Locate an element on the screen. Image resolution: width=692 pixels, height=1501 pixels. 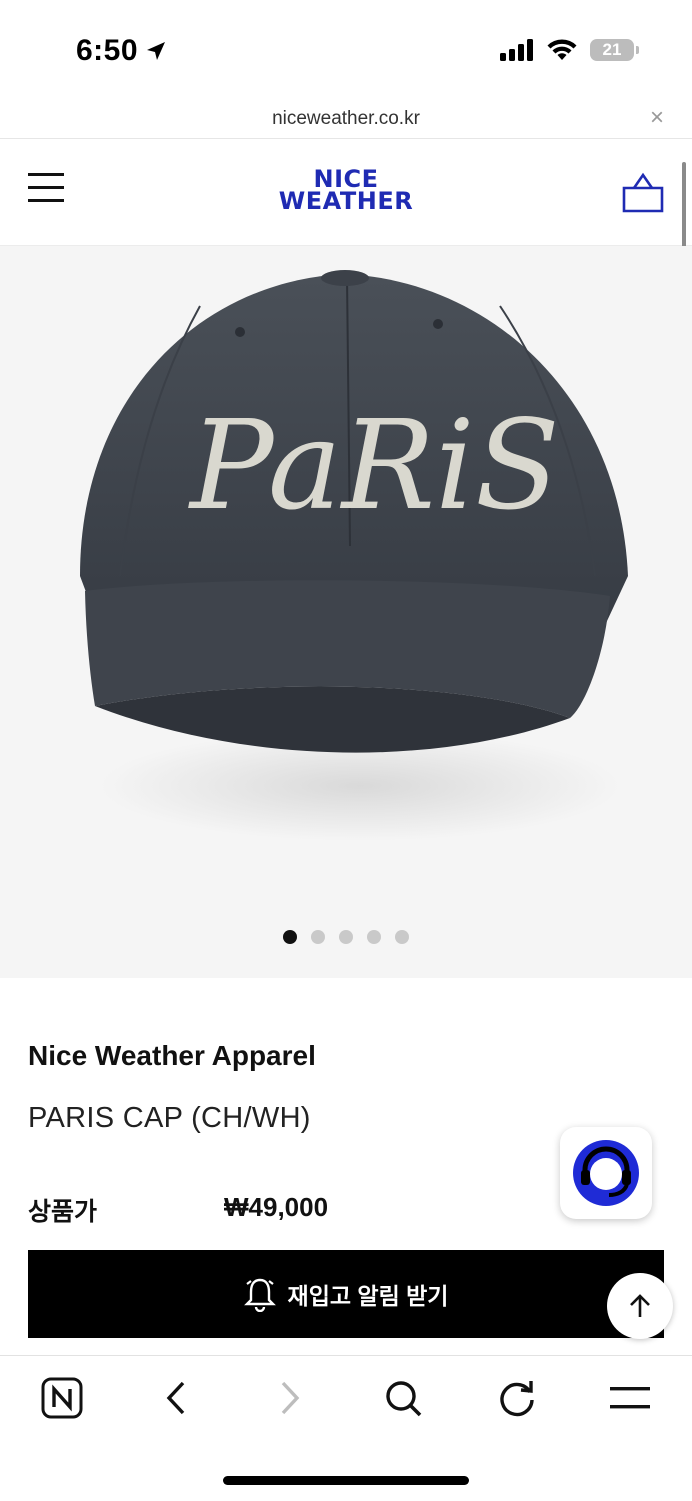
carousel-pagination is located at coordinates (346, 937).